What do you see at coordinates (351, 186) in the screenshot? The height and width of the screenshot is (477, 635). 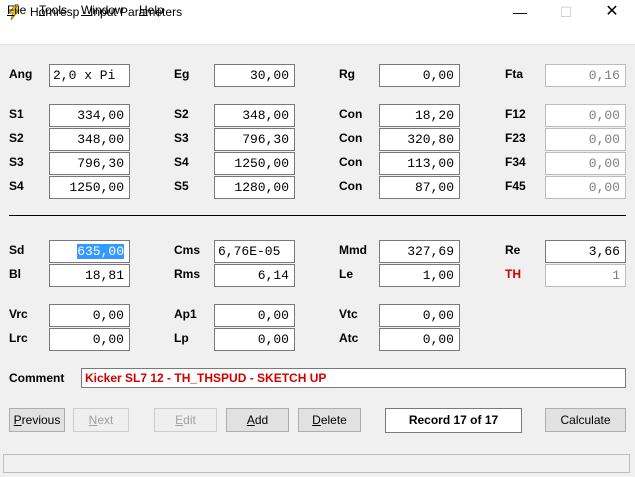 I see `con4-label: Con` at bounding box center [351, 186].